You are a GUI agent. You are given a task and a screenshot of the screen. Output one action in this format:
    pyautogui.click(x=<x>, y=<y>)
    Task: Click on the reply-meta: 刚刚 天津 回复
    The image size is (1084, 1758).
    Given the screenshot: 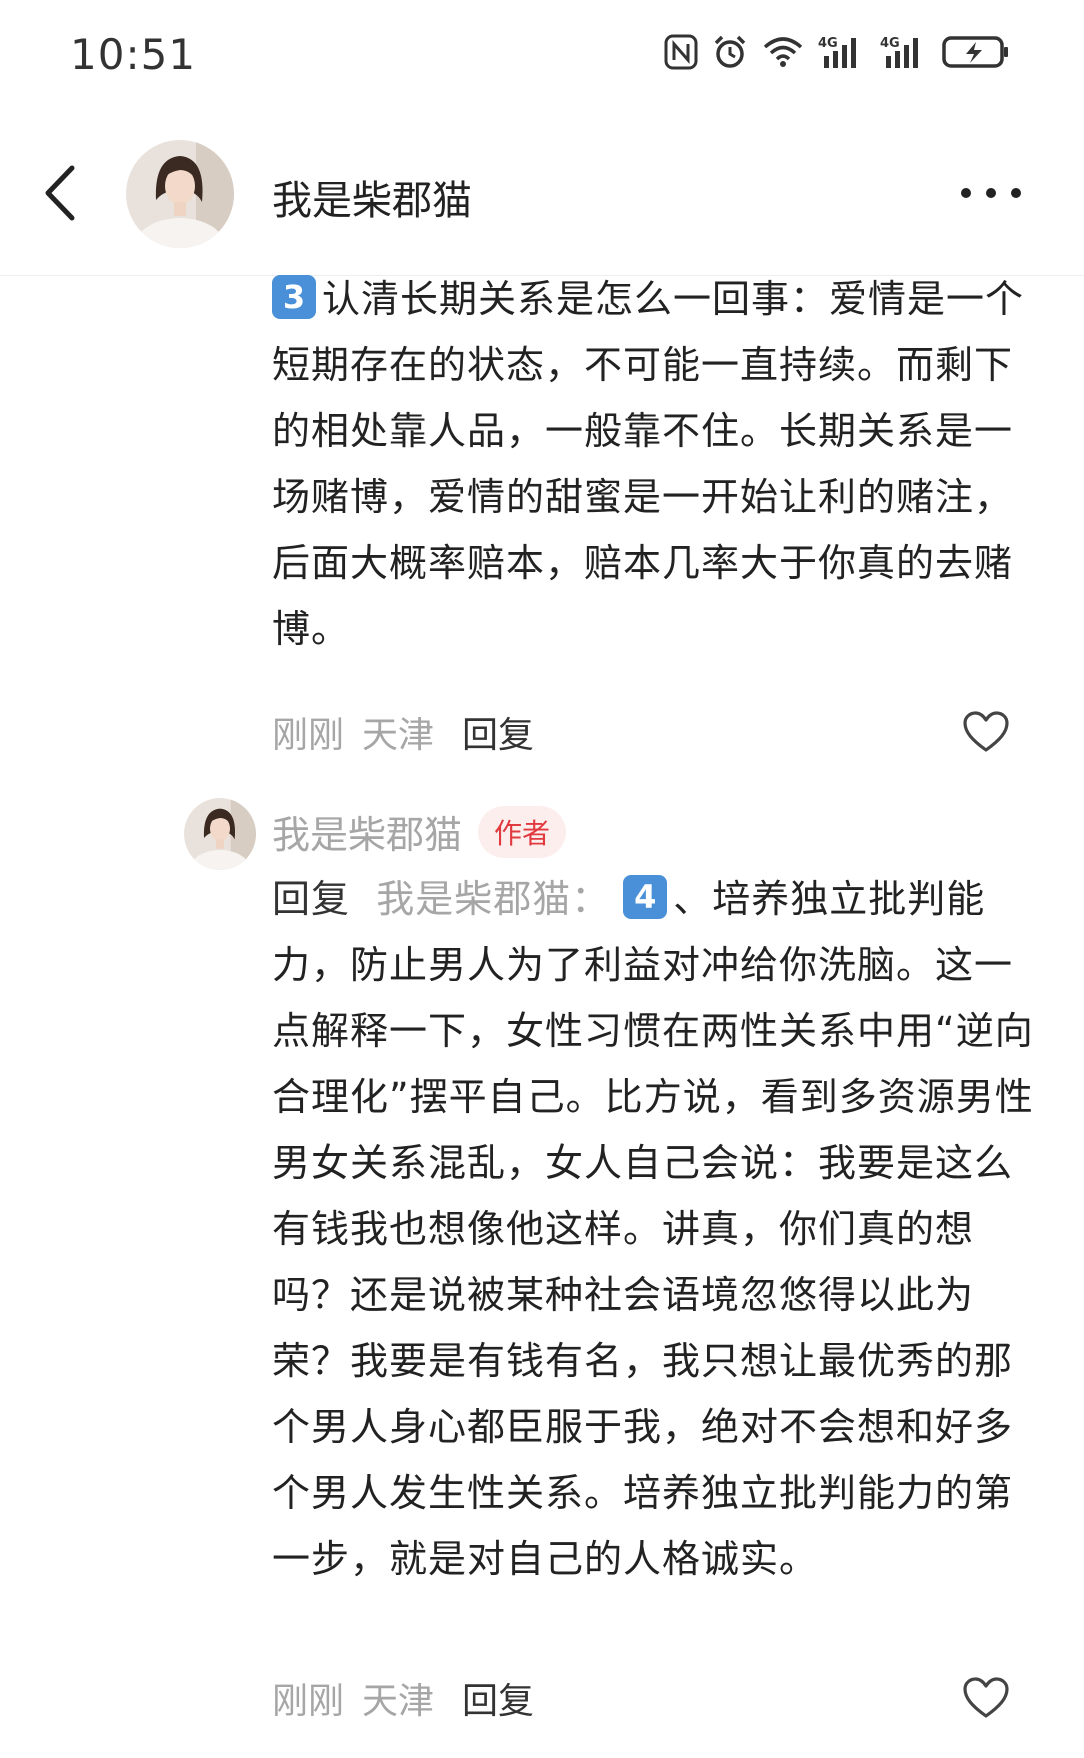 What is the action you would take?
    pyautogui.click(x=403, y=1698)
    